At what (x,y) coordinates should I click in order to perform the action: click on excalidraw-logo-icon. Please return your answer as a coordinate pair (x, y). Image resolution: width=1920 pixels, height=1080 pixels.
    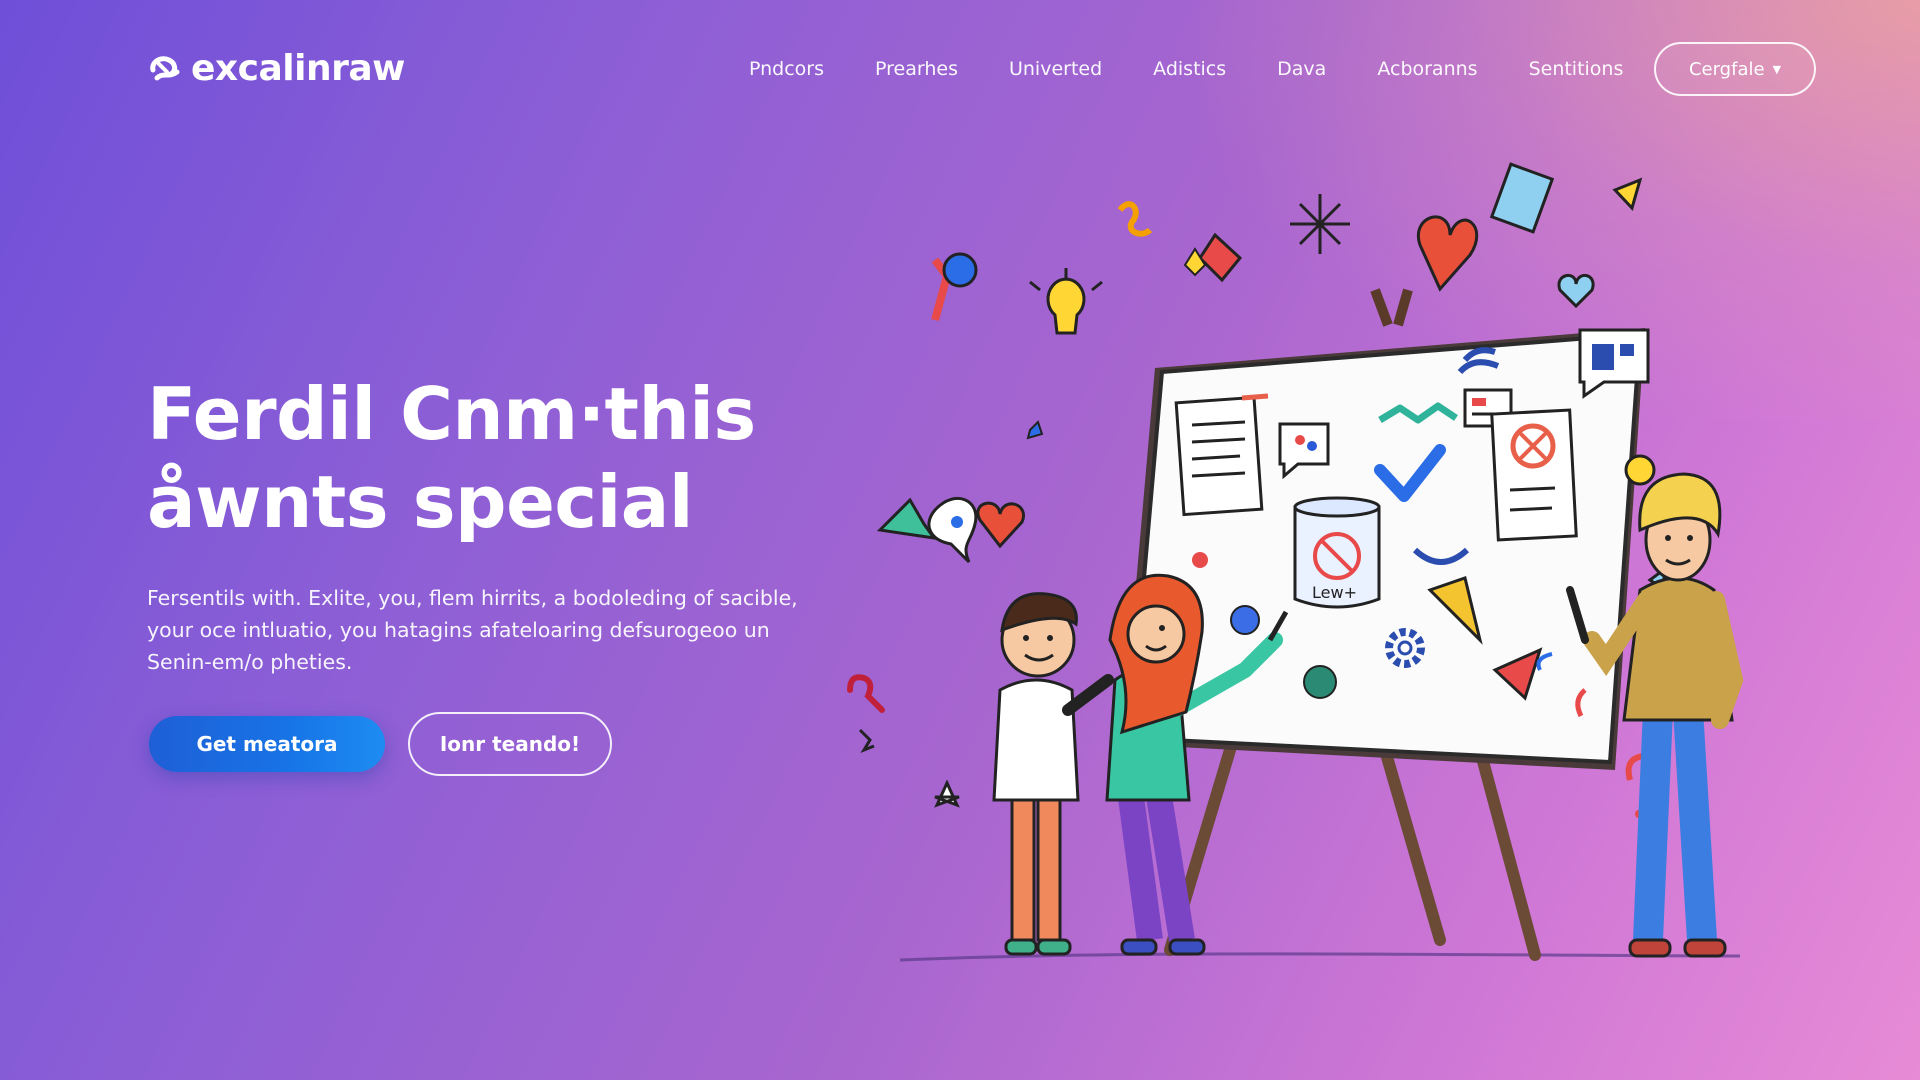
    Looking at the image, I should click on (165, 68).